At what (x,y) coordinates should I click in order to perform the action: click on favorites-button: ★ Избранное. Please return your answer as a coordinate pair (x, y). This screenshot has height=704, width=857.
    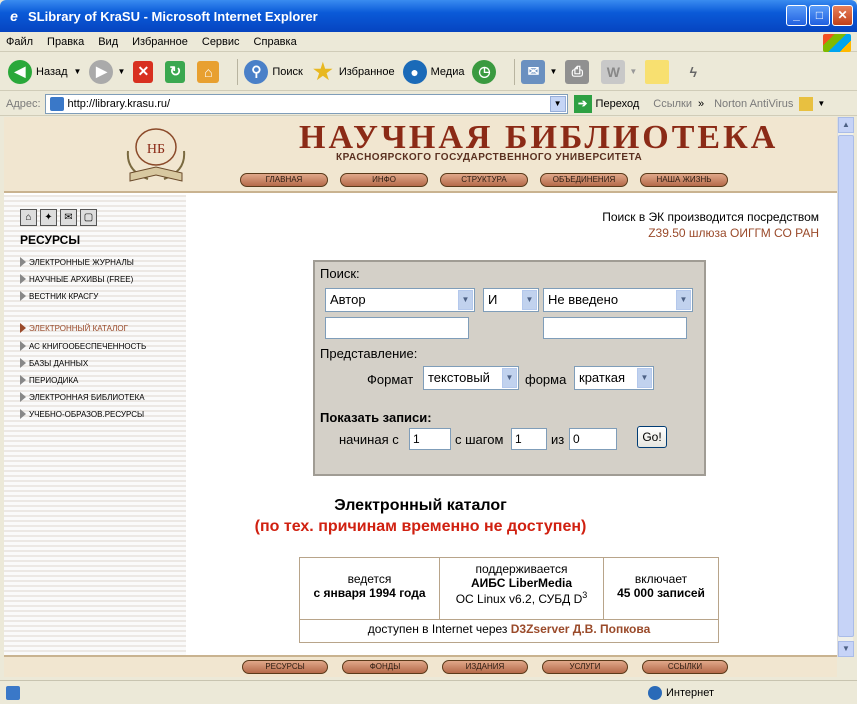
    Looking at the image, I should click on (353, 71).